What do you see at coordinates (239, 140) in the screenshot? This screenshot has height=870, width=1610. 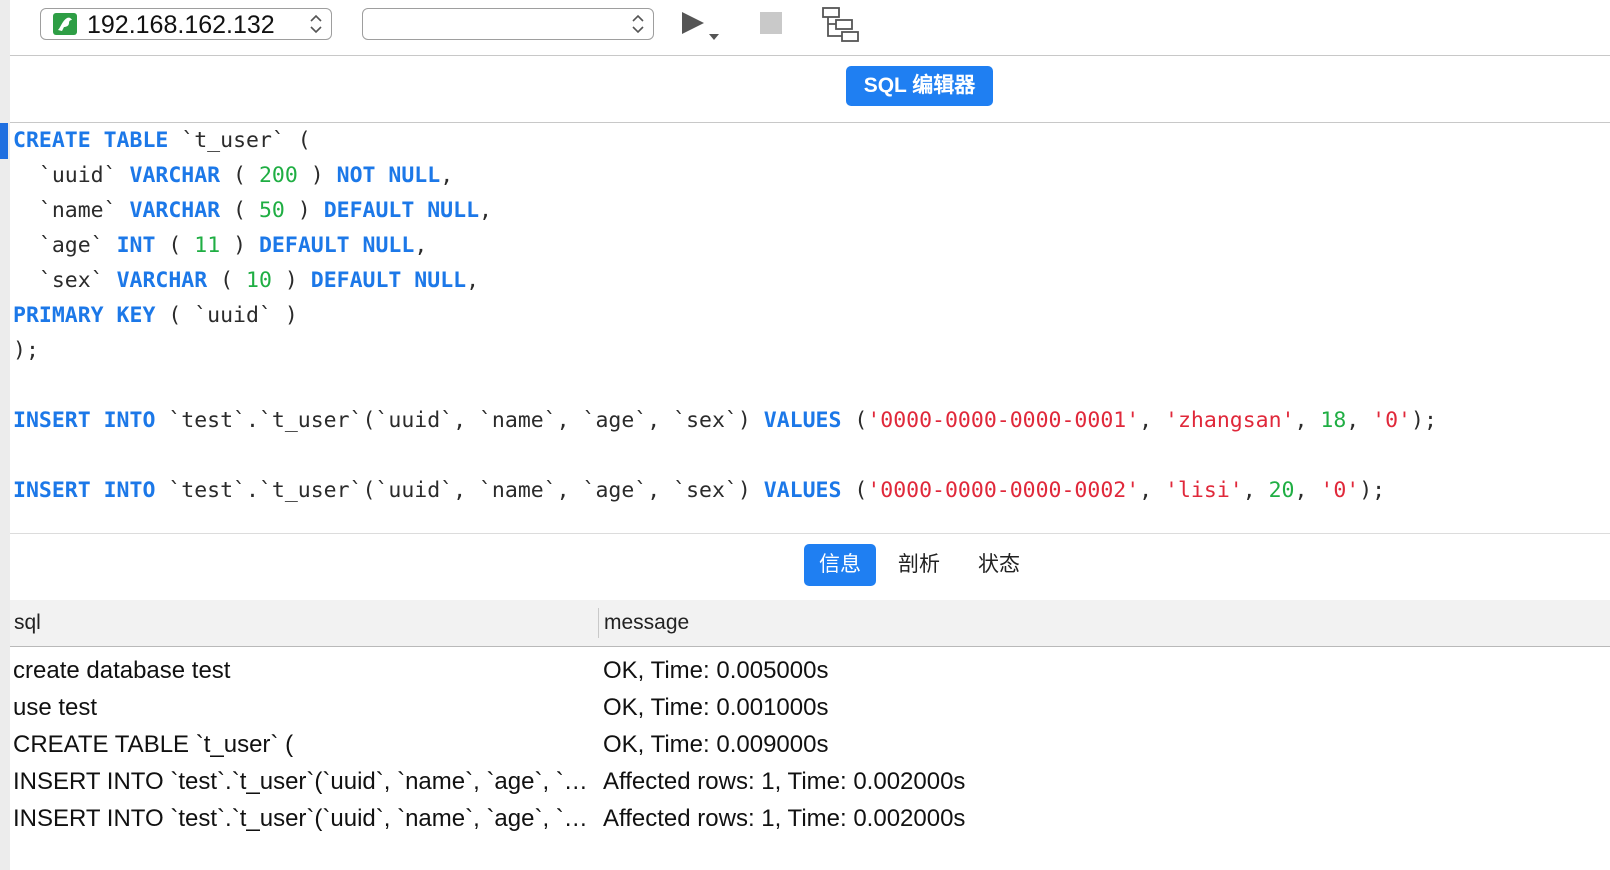 I see `code-token: `t_user` (` at bounding box center [239, 140].